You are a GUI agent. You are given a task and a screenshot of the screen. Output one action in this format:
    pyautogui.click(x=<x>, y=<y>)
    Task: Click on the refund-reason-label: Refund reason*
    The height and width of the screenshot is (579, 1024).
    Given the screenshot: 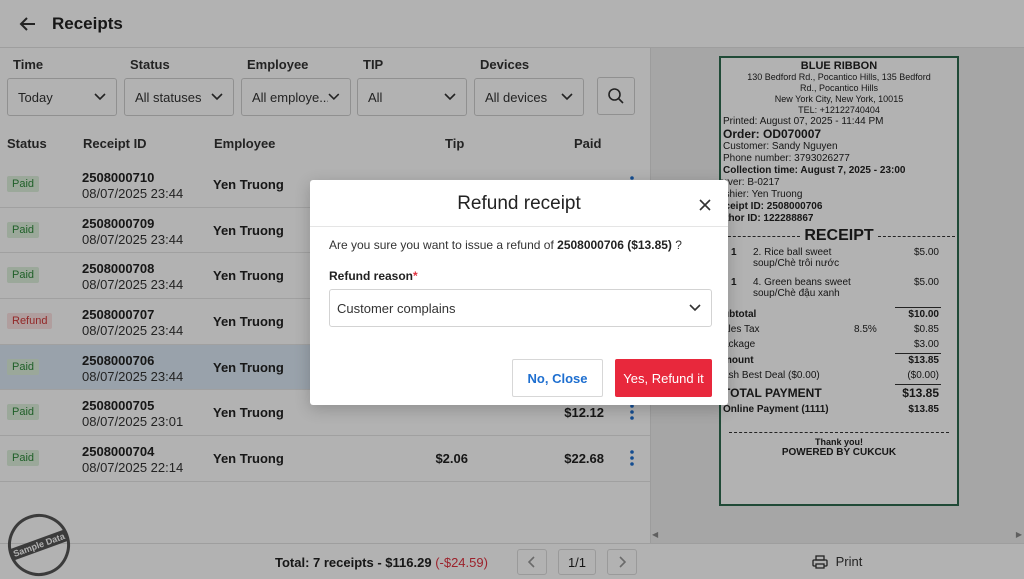 What is the action you would take?
    pyautogui.click(x=373, y=276)
    